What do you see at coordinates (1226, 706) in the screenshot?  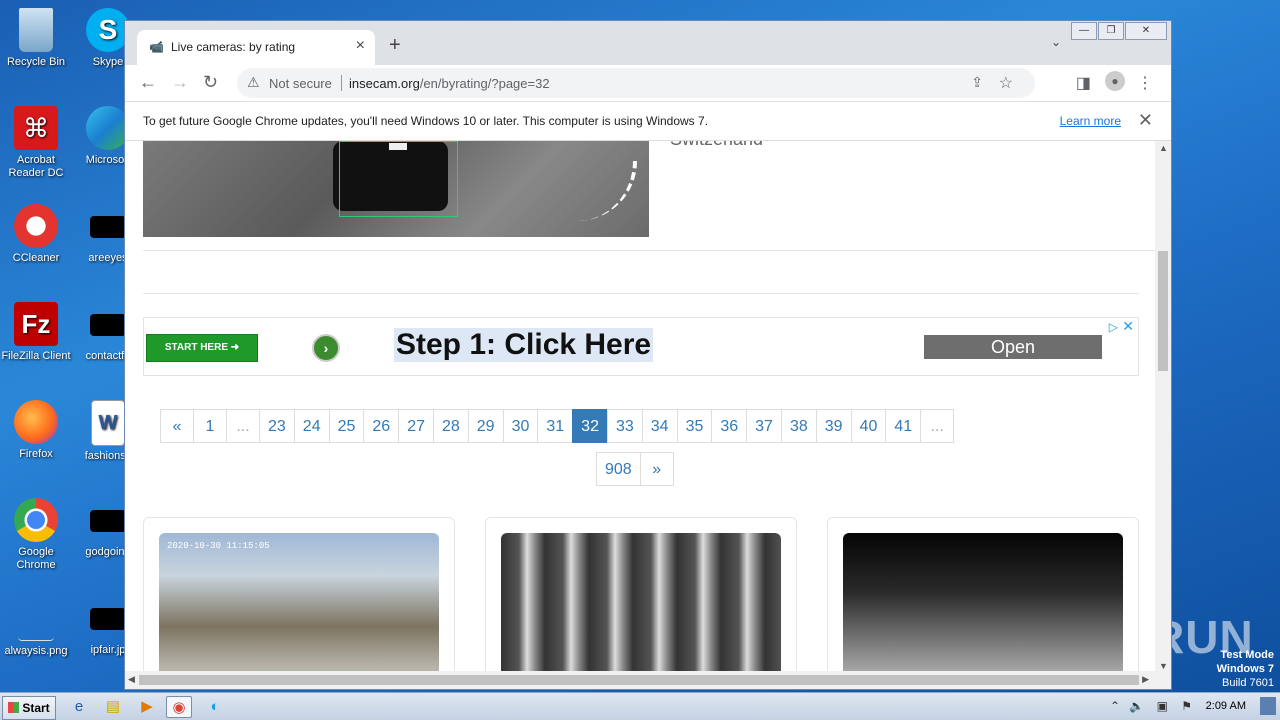 I see `system-clock: 2:09 AM` at bounding box center [1226, 706].